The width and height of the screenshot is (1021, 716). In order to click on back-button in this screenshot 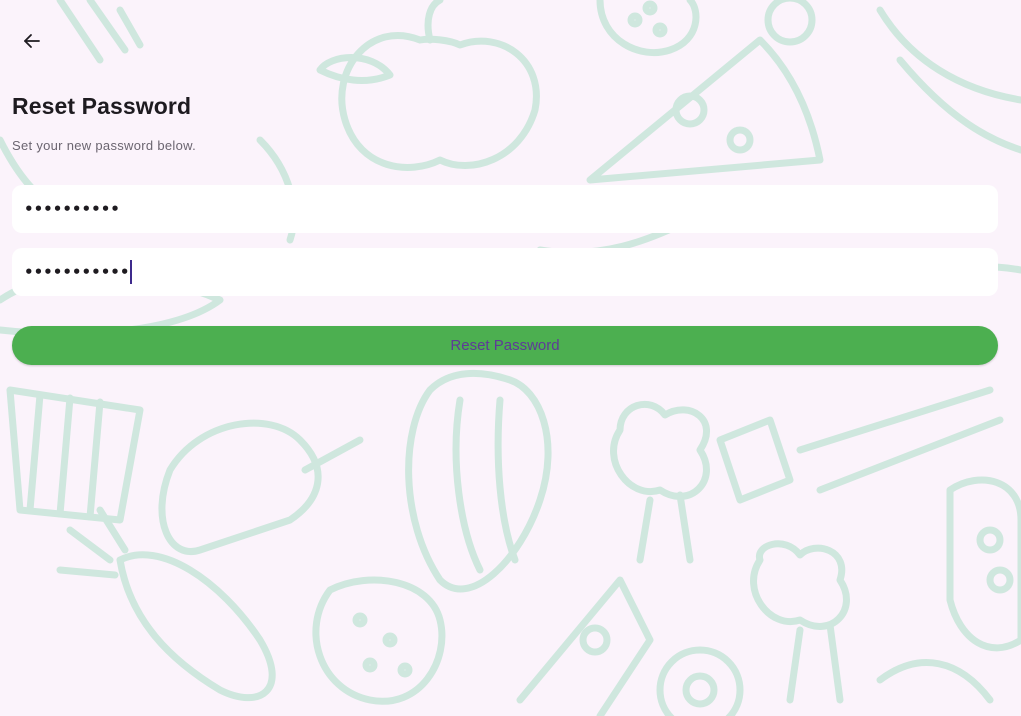, I will do `click(32, 41)`.